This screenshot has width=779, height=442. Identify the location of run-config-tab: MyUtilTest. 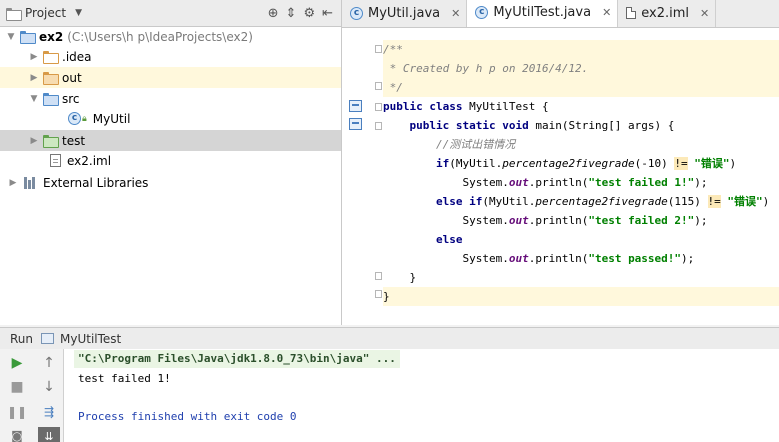
(90, 339).